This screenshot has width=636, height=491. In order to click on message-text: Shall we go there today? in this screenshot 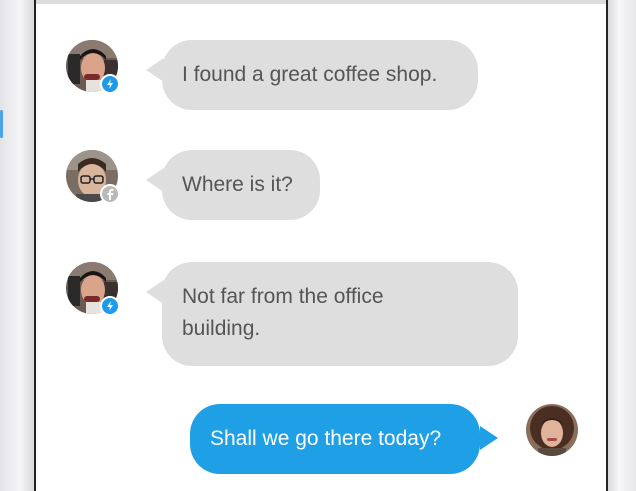, I will do `click(326, 438)`.